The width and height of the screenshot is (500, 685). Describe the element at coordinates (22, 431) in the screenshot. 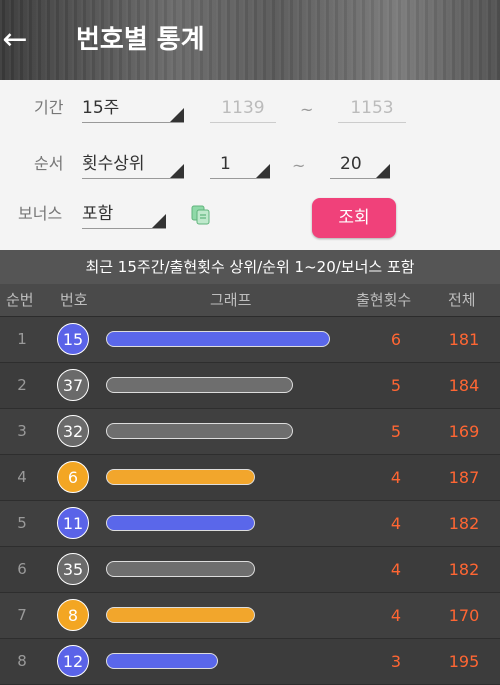

I see `row-rank: 3` at that location.